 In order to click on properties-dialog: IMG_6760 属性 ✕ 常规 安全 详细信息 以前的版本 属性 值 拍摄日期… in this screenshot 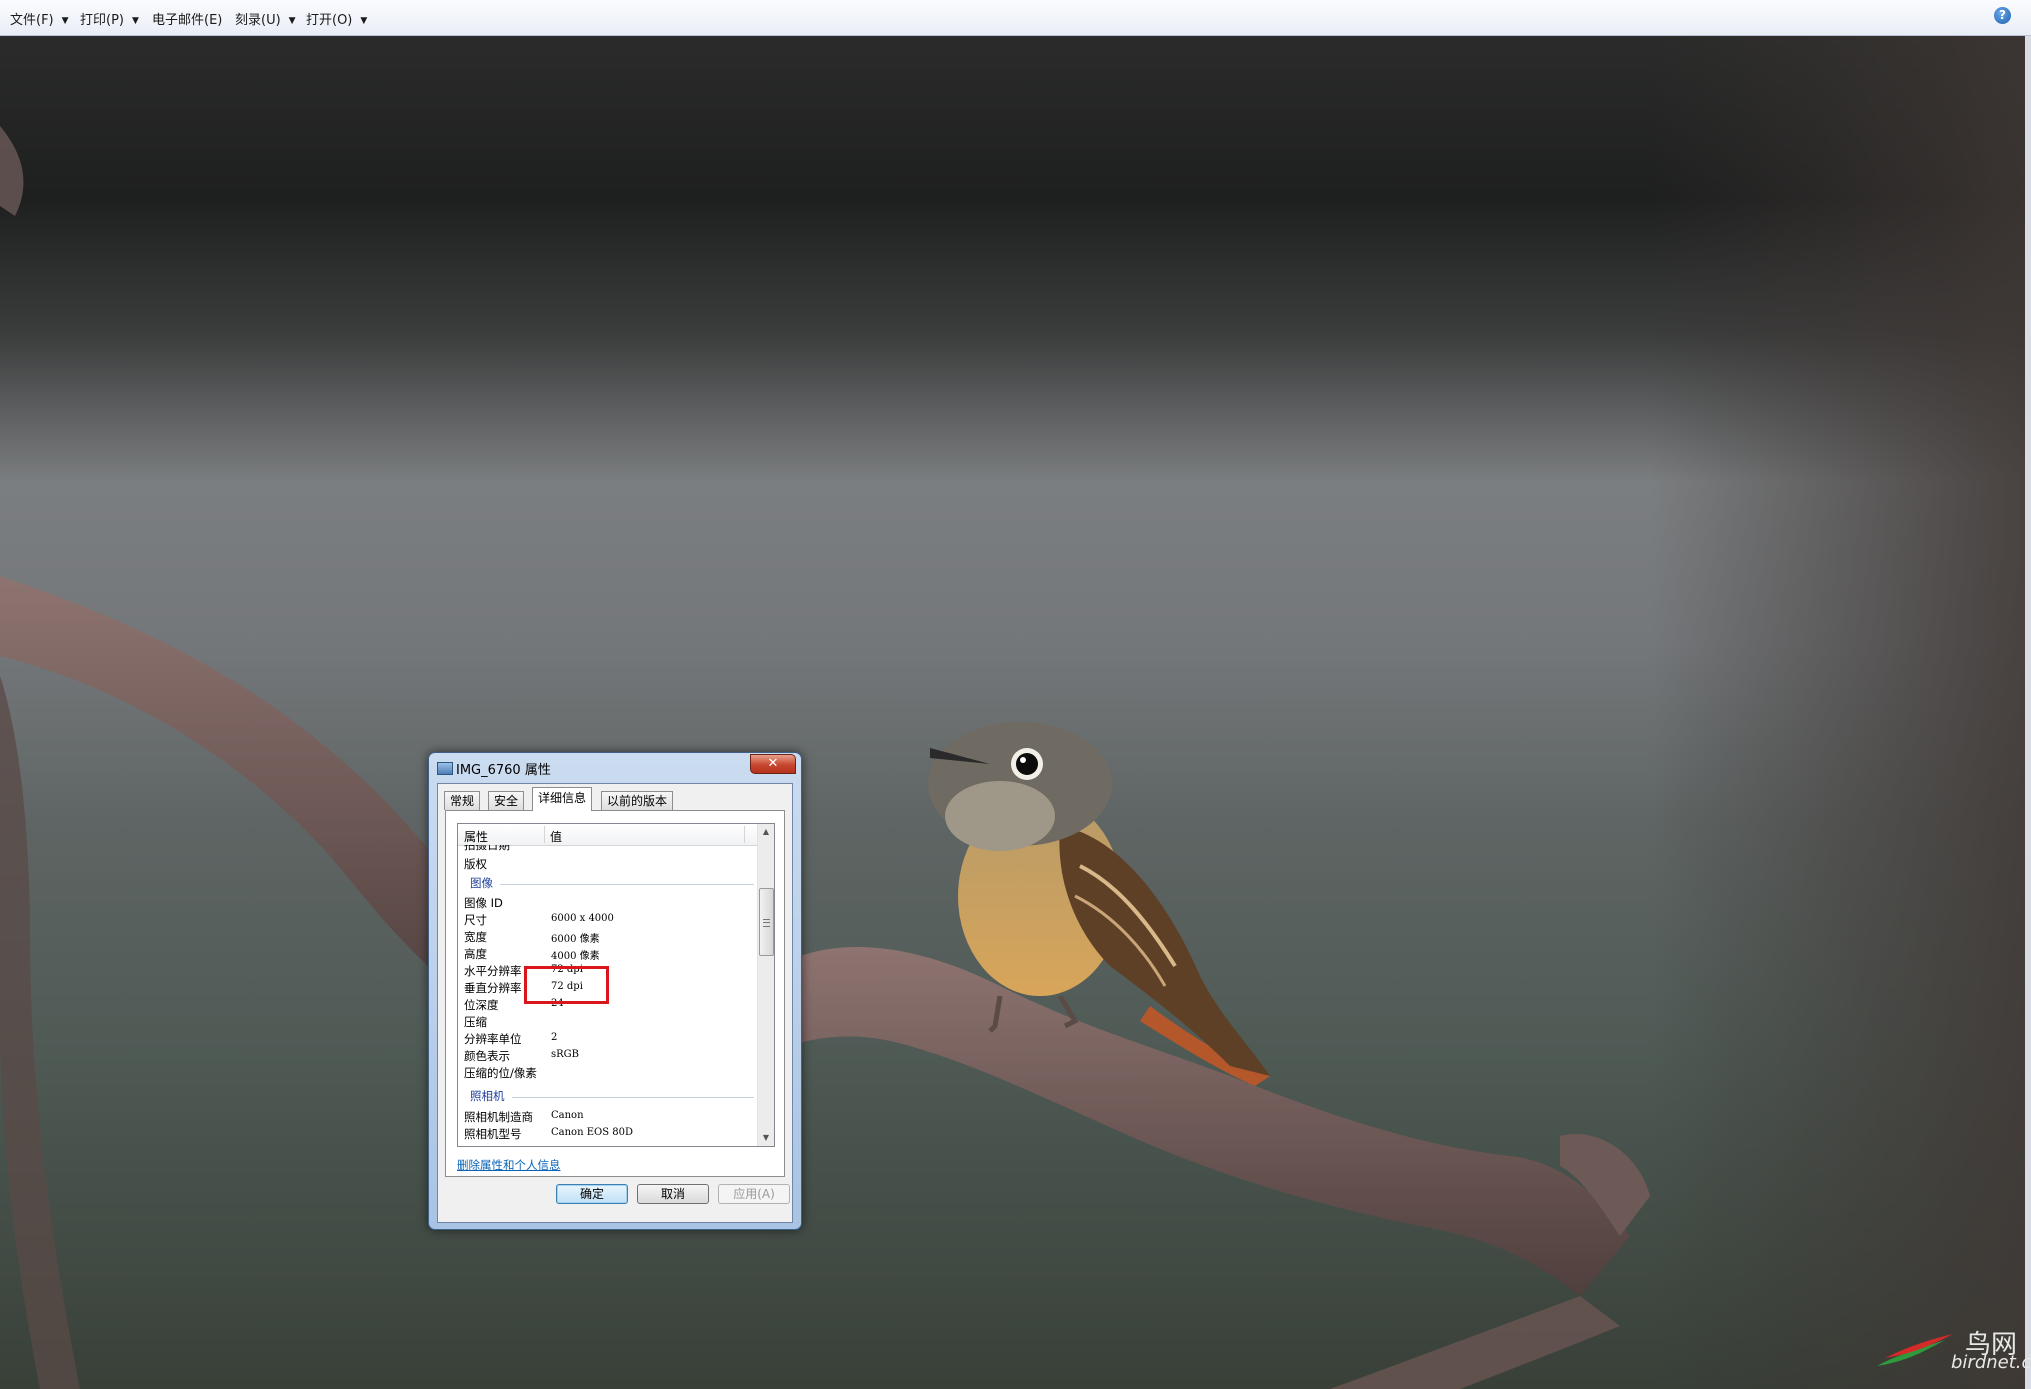, I will do `click(615, 991)`.